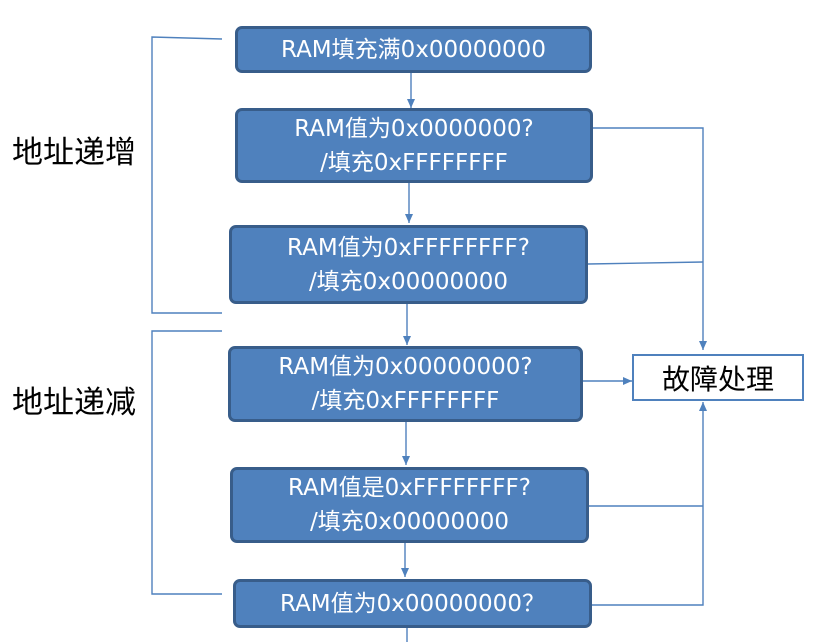 This screenshot has height=642, width=821. I want to click on step-line: RAM值为0x0000000?, so click(414, 128).